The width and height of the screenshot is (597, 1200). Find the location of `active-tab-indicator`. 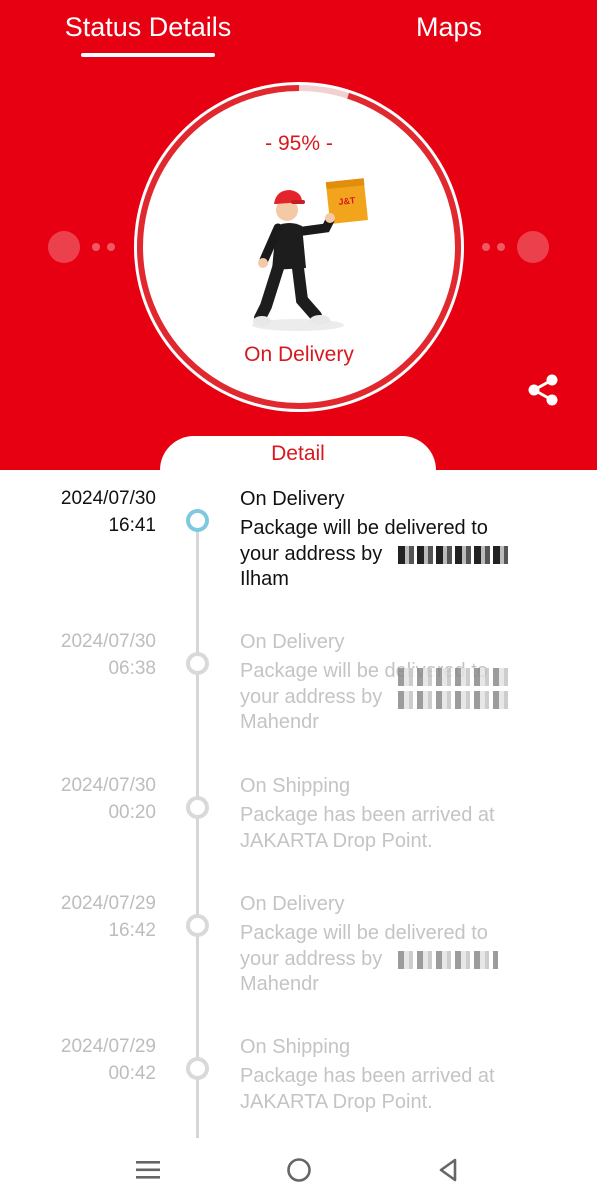

active-tab-indicator is located at coordinates (148, 55).